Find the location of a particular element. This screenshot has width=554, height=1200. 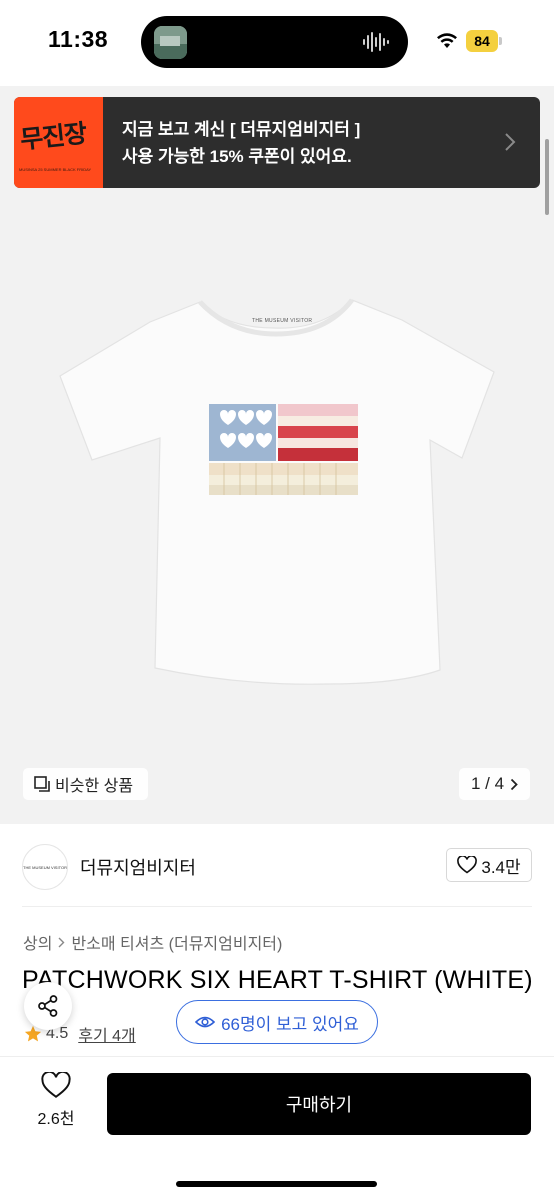

banner-line-1: 지금 보고 계신 [ 더뮤지엄비지터 ] is located at coordinates (241, 129).